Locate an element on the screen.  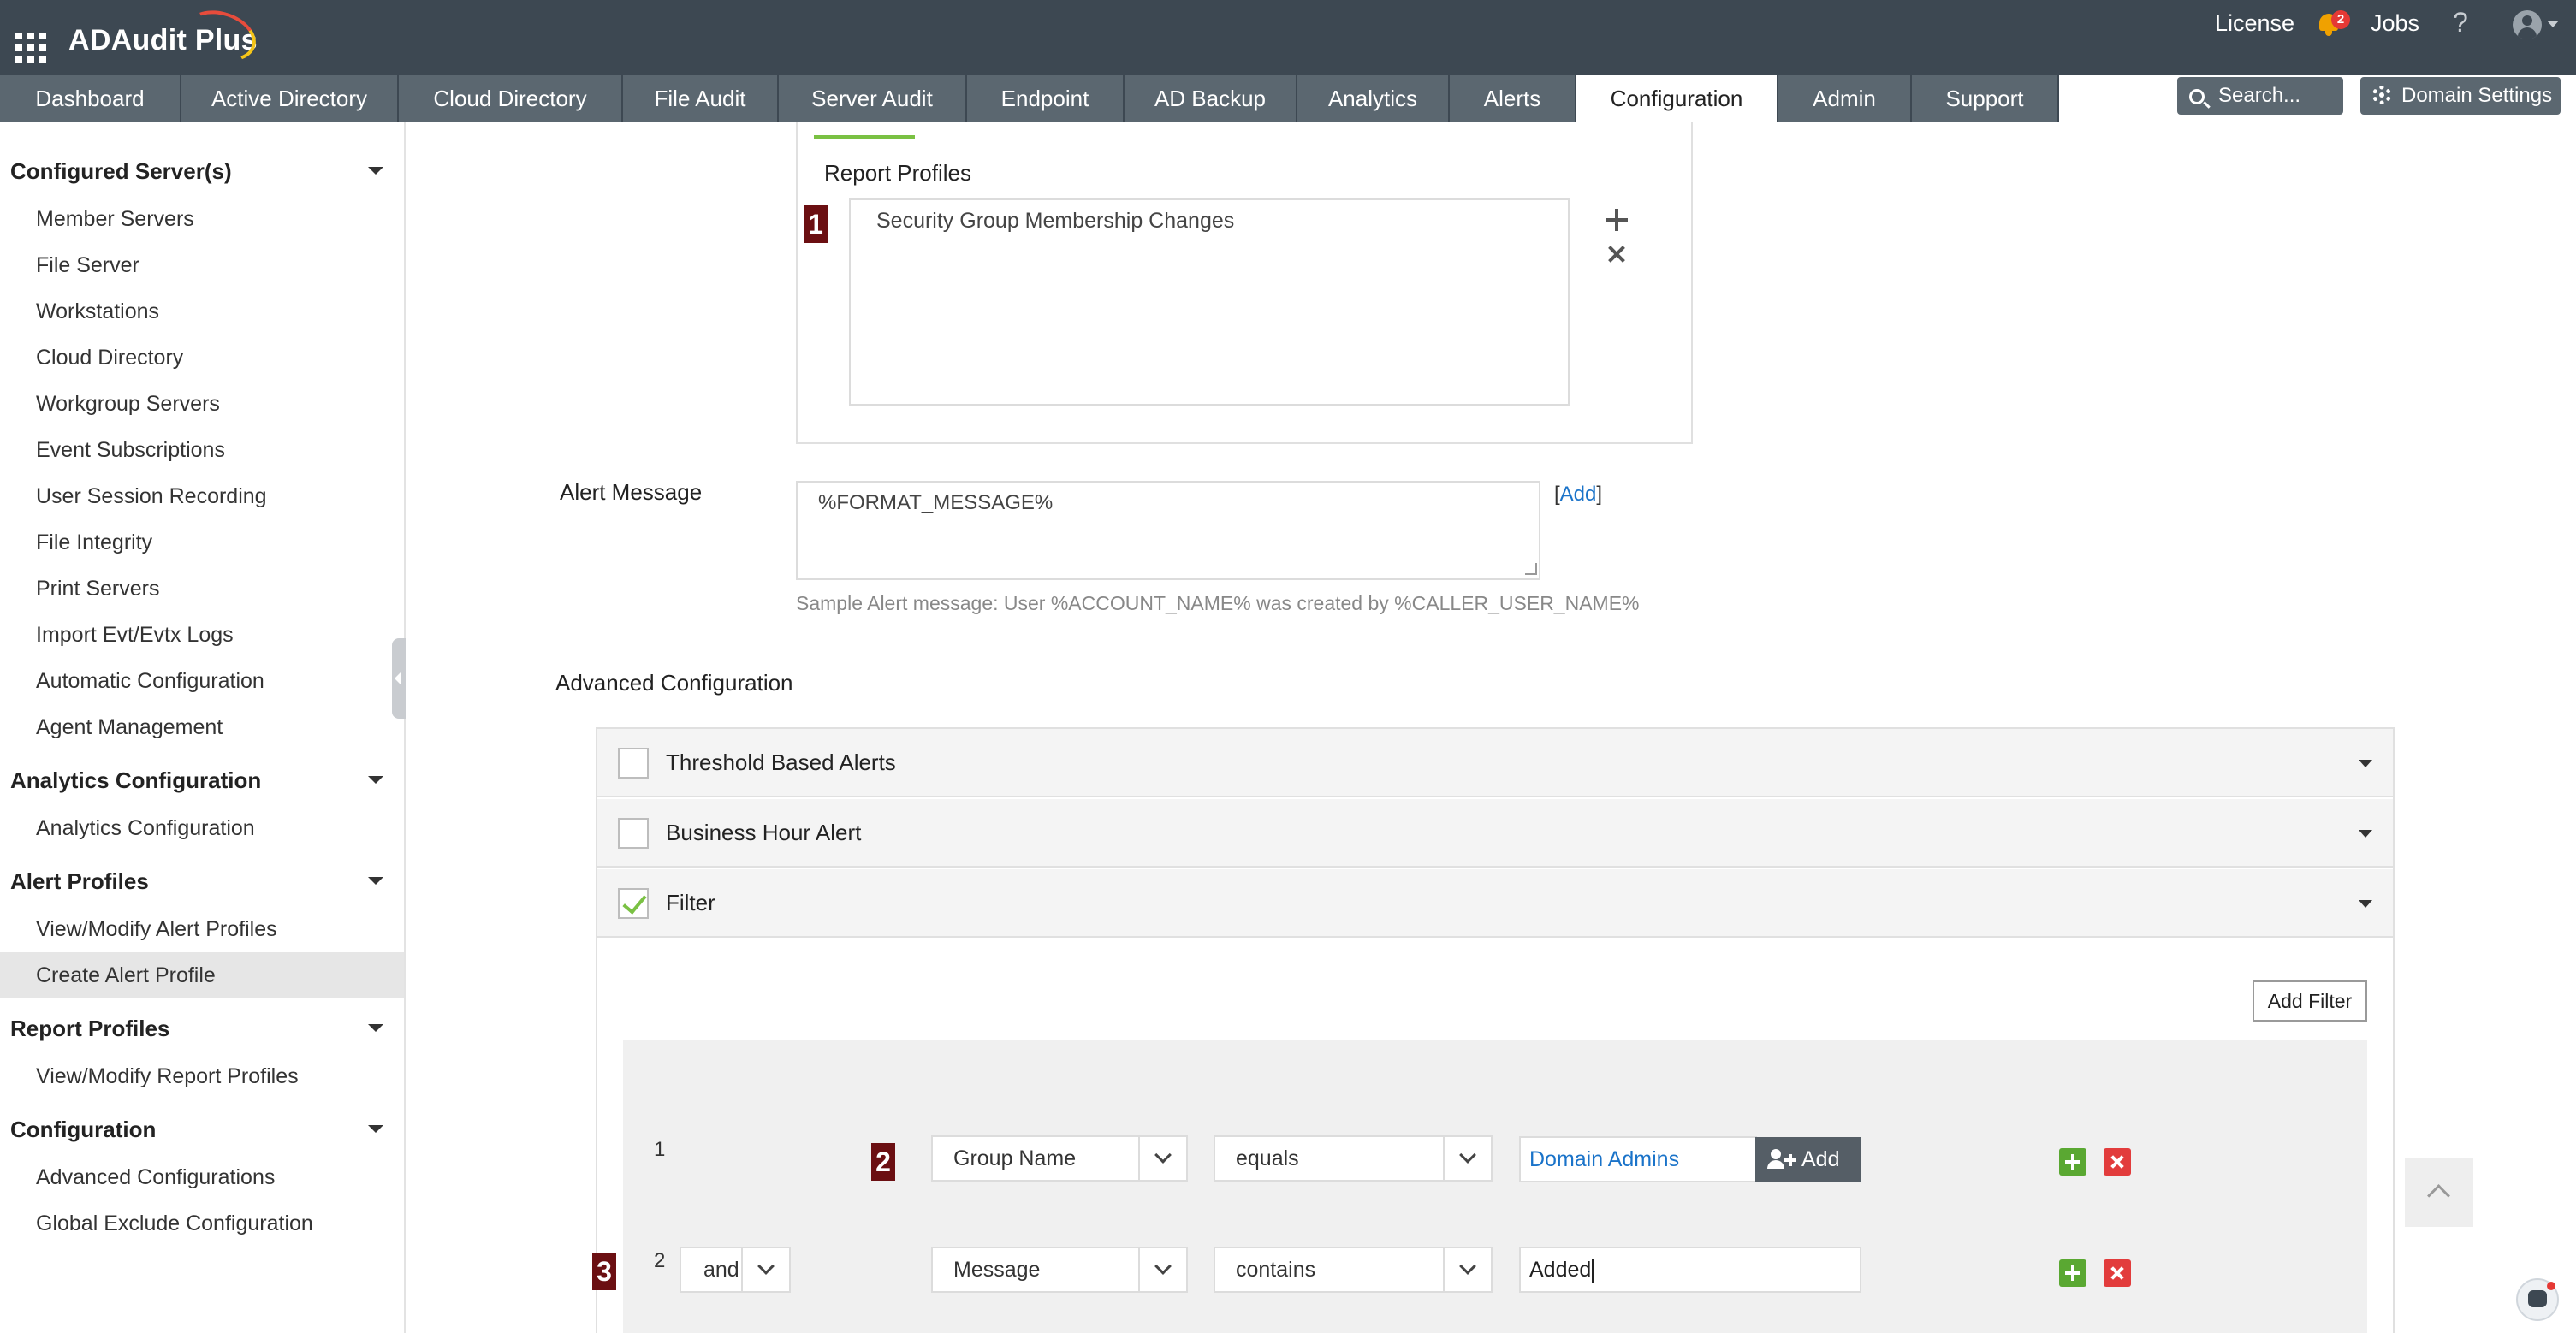
chat-bot-icon is located at coordinates (2537, 1300).